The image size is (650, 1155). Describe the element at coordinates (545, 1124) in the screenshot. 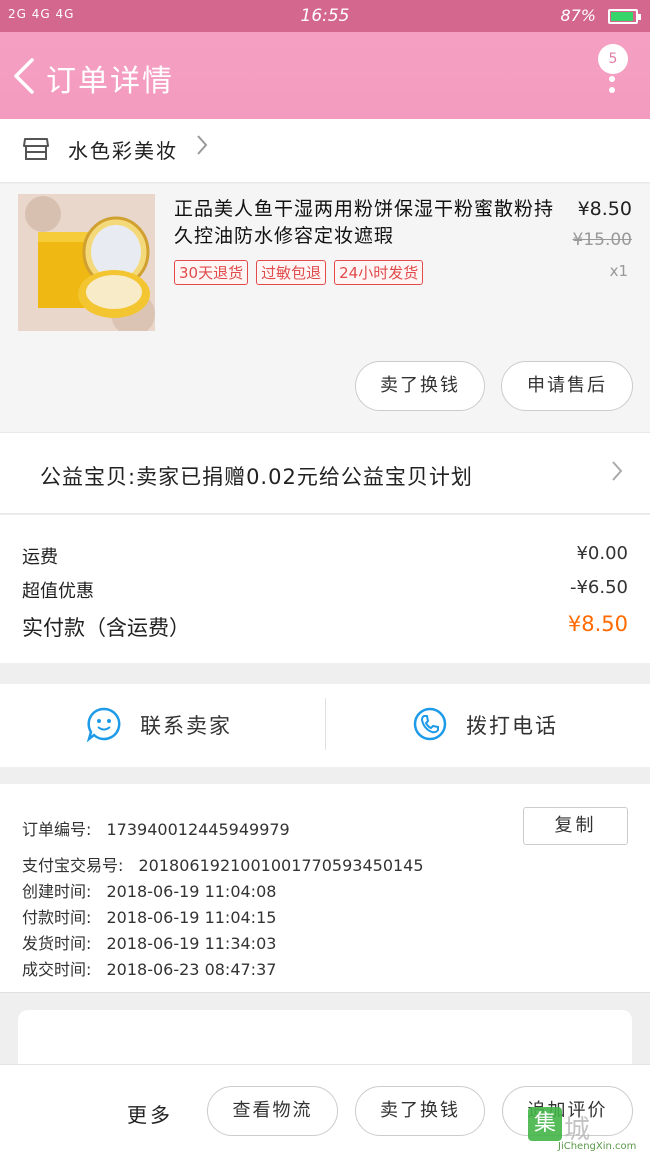

I see `watermark-logo: 集` at that location.